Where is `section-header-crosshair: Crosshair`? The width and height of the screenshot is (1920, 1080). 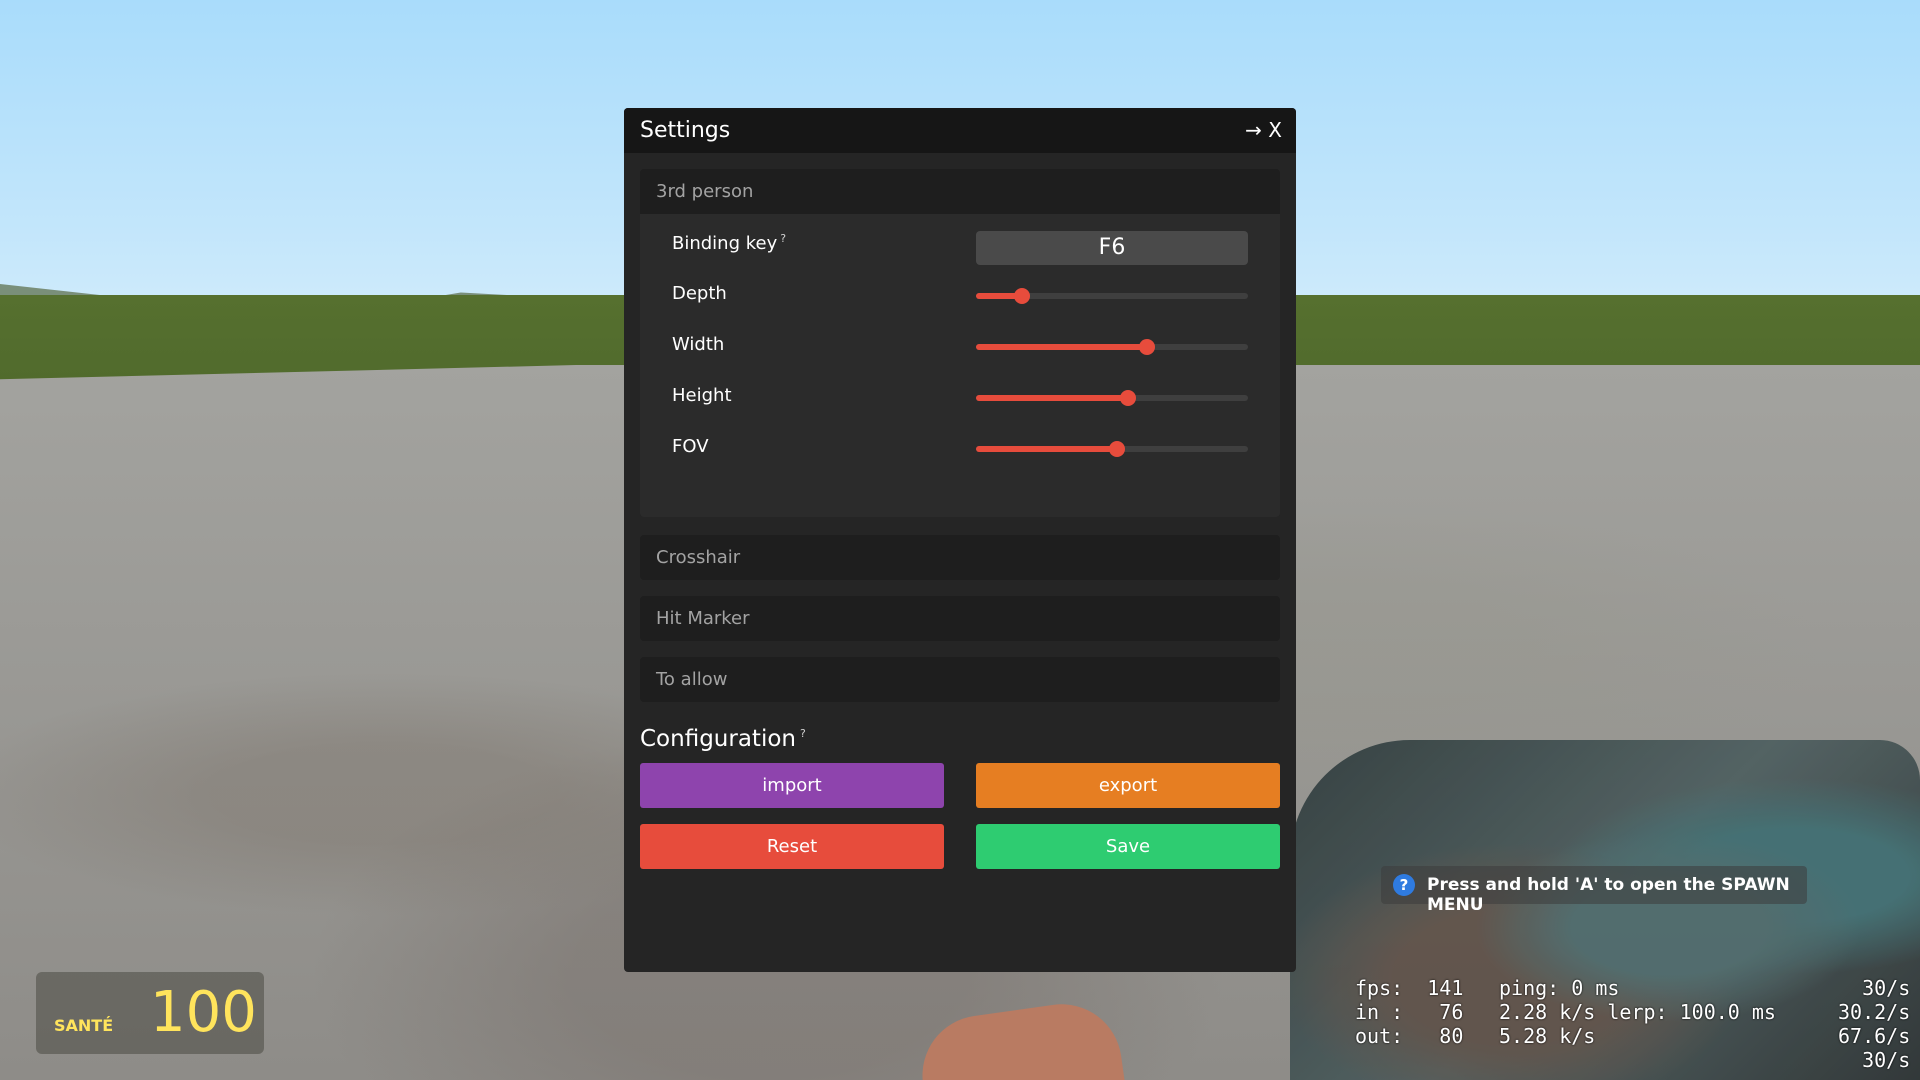
section-header-crosshair: Crosshair is located at coordinates (960, 557).